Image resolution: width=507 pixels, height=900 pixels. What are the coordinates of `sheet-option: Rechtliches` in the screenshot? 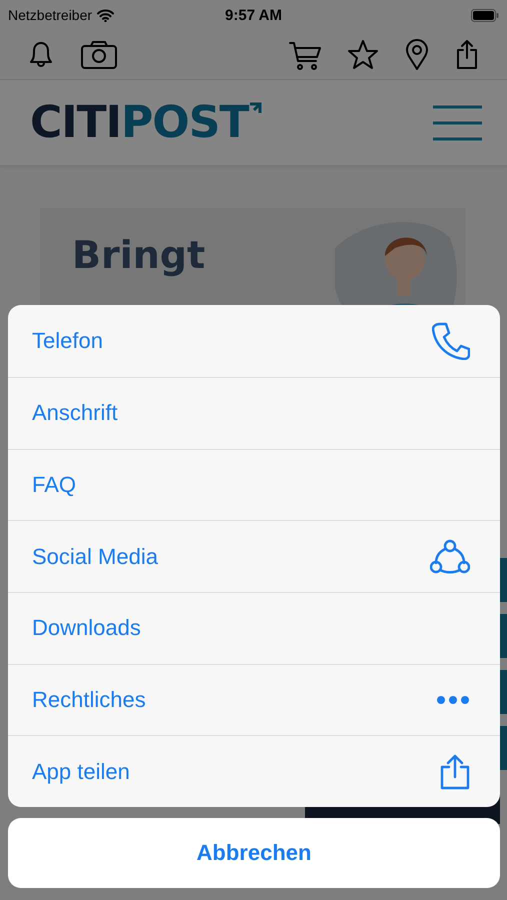 It's located at (254, 700).